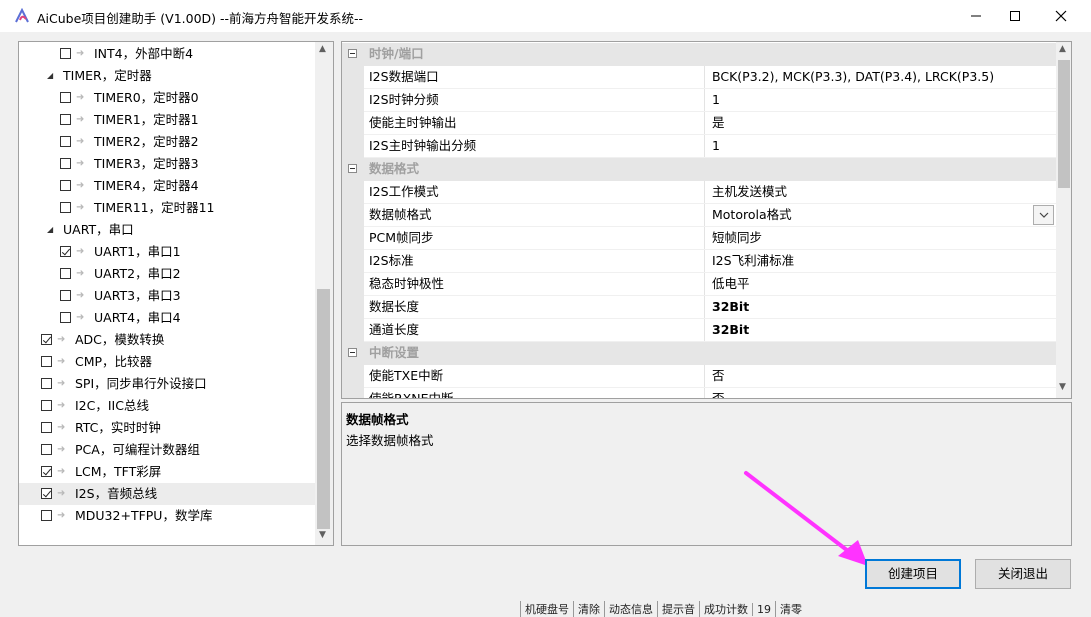  What do you see at coordinates (699, 169) in the screenshot?
I see `grid-category: 数据格式` at bounding box center [699, 169].